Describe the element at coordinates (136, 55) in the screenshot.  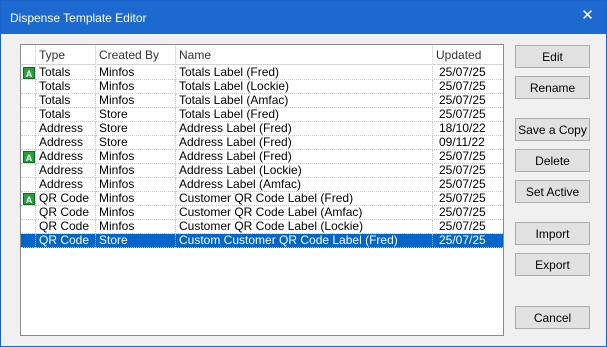
I see `column-header-created-by: Created By` at that location.